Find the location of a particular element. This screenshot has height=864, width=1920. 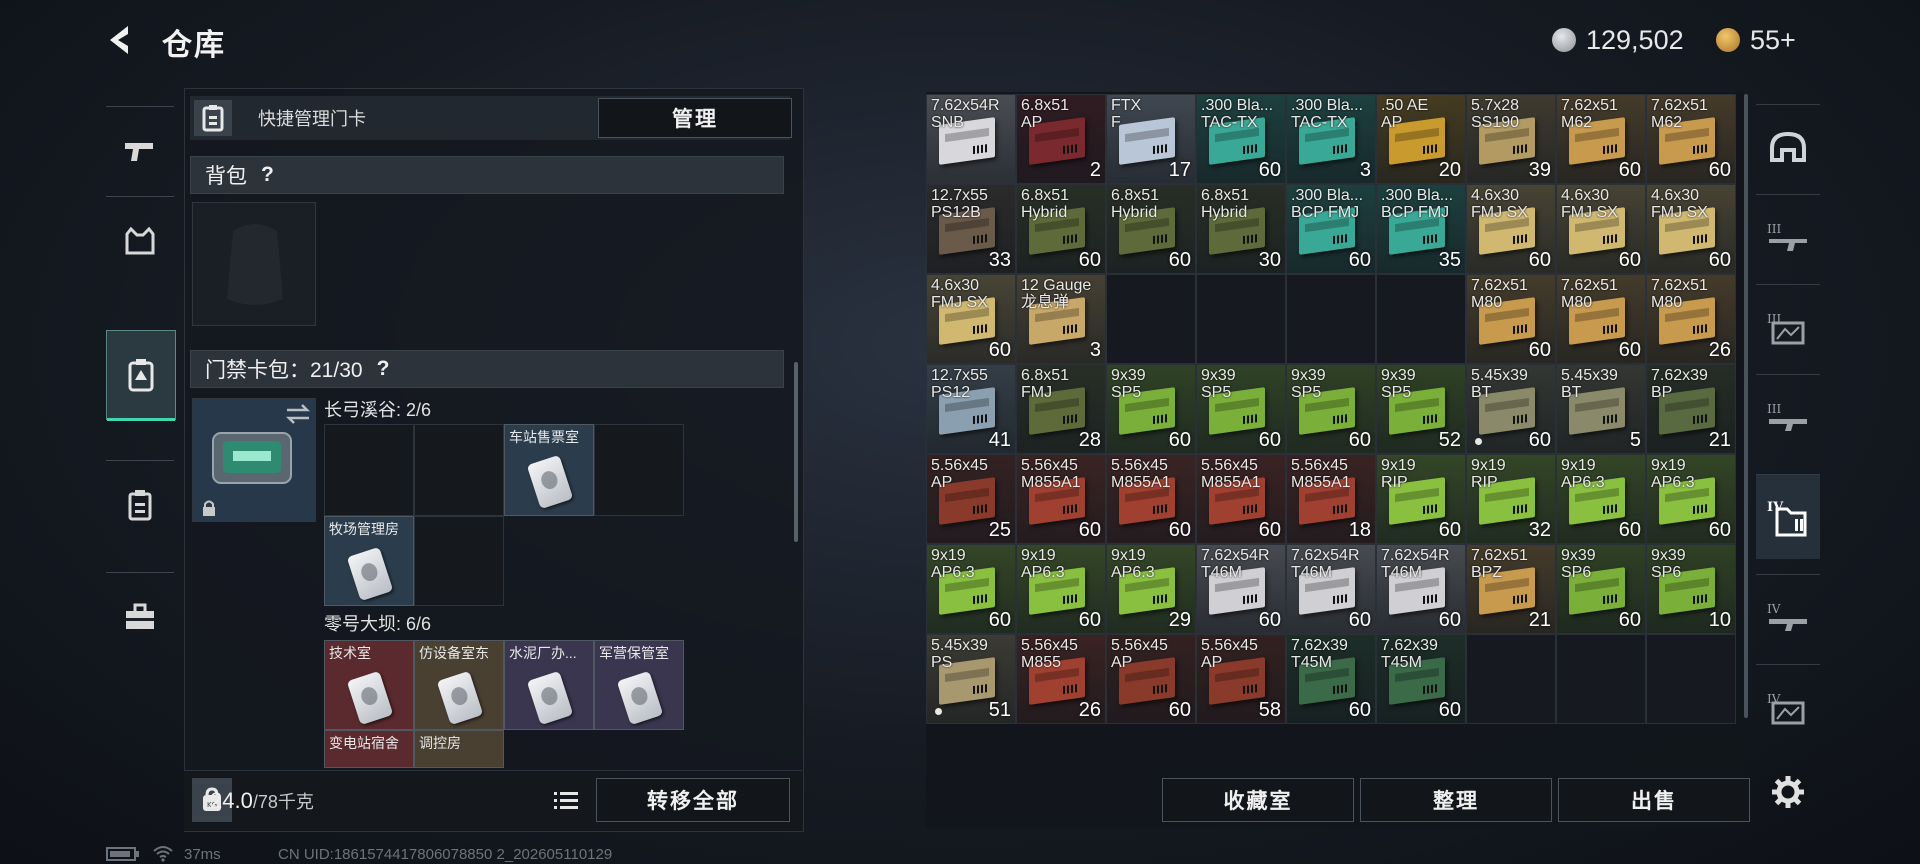

inventory-item: 6.8x51 FMJ 28 is located at coordinates (1061, 409).